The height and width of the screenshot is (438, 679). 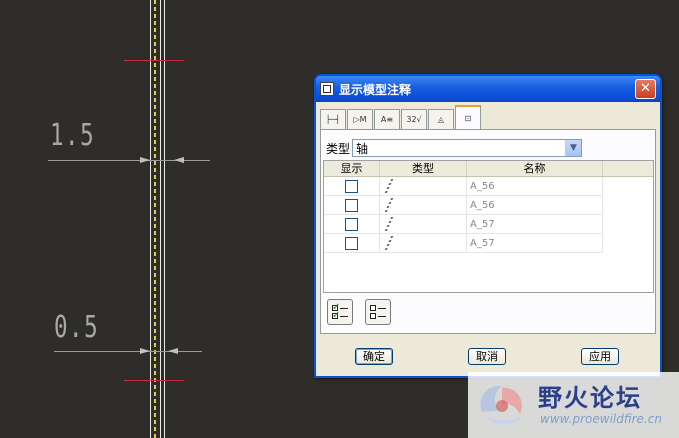 I want to click on tab-datums: ⊡, so click(x=468, y=117).